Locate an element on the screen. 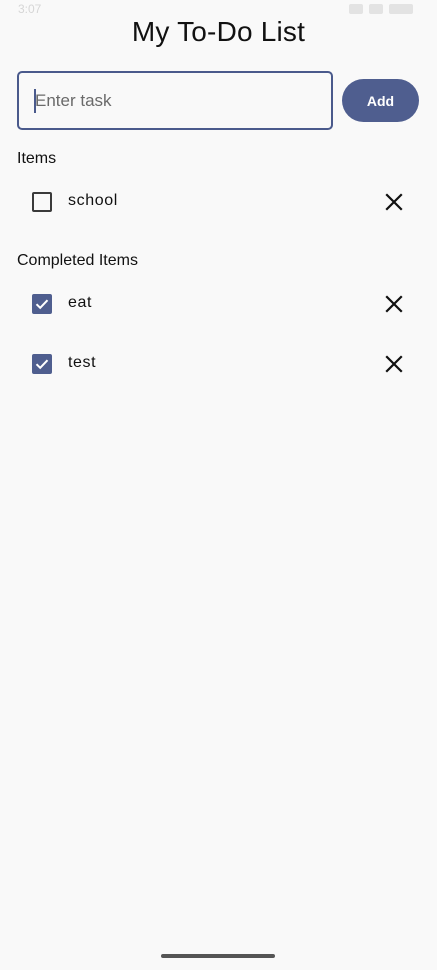 The width and height of the screenshot is (437, 970). add-button: Add is located at coordinates (380, 100).